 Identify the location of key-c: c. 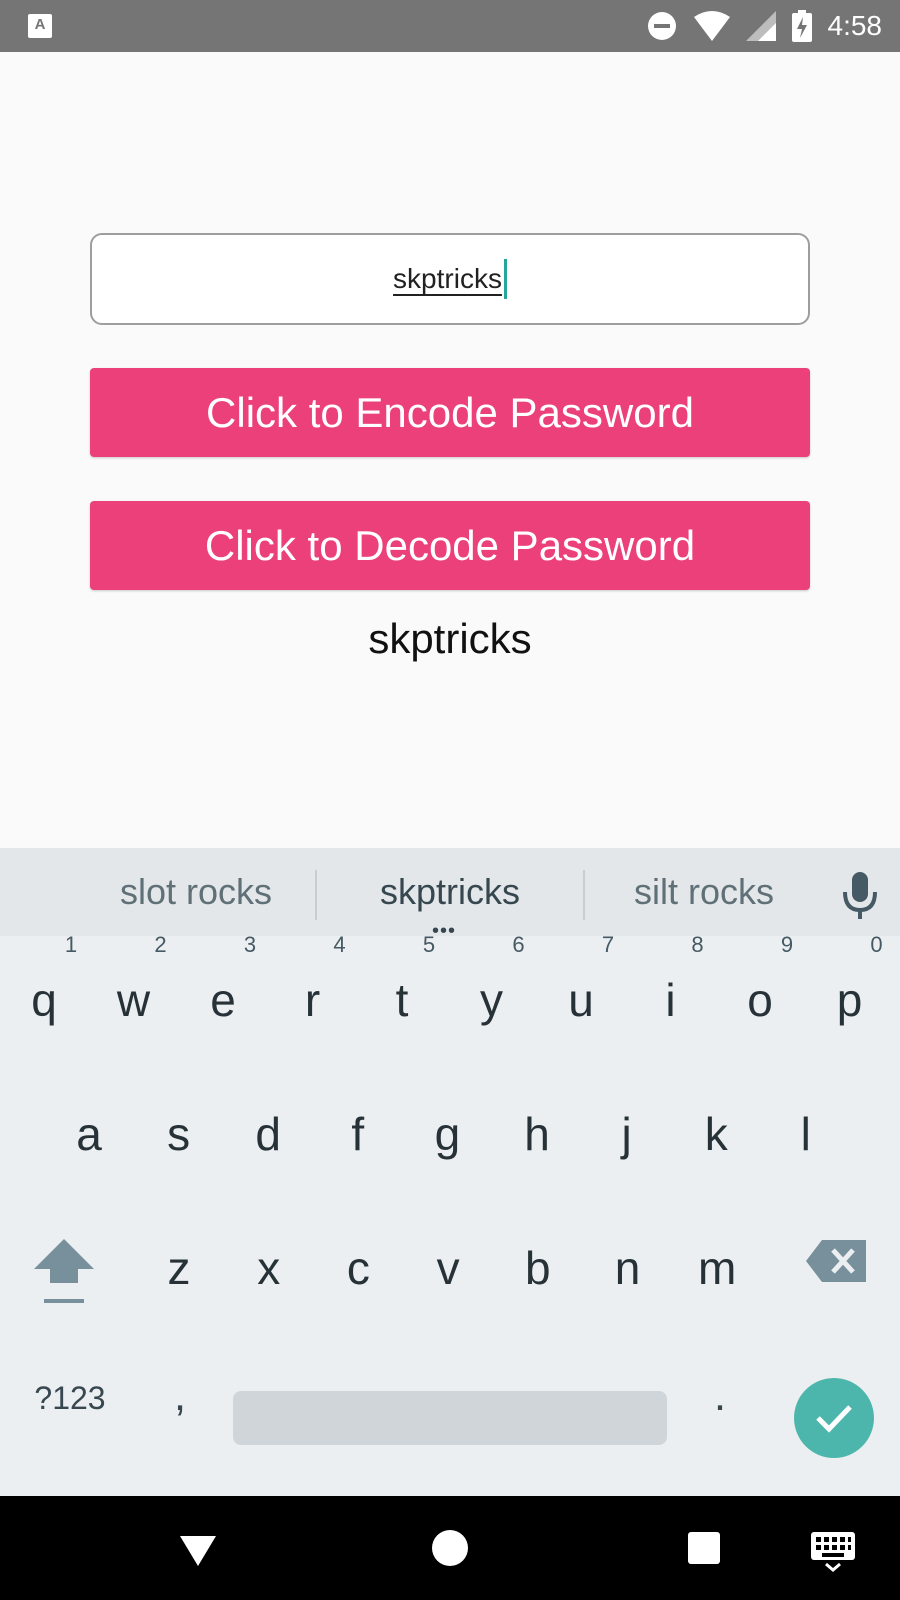
(358, 1268).